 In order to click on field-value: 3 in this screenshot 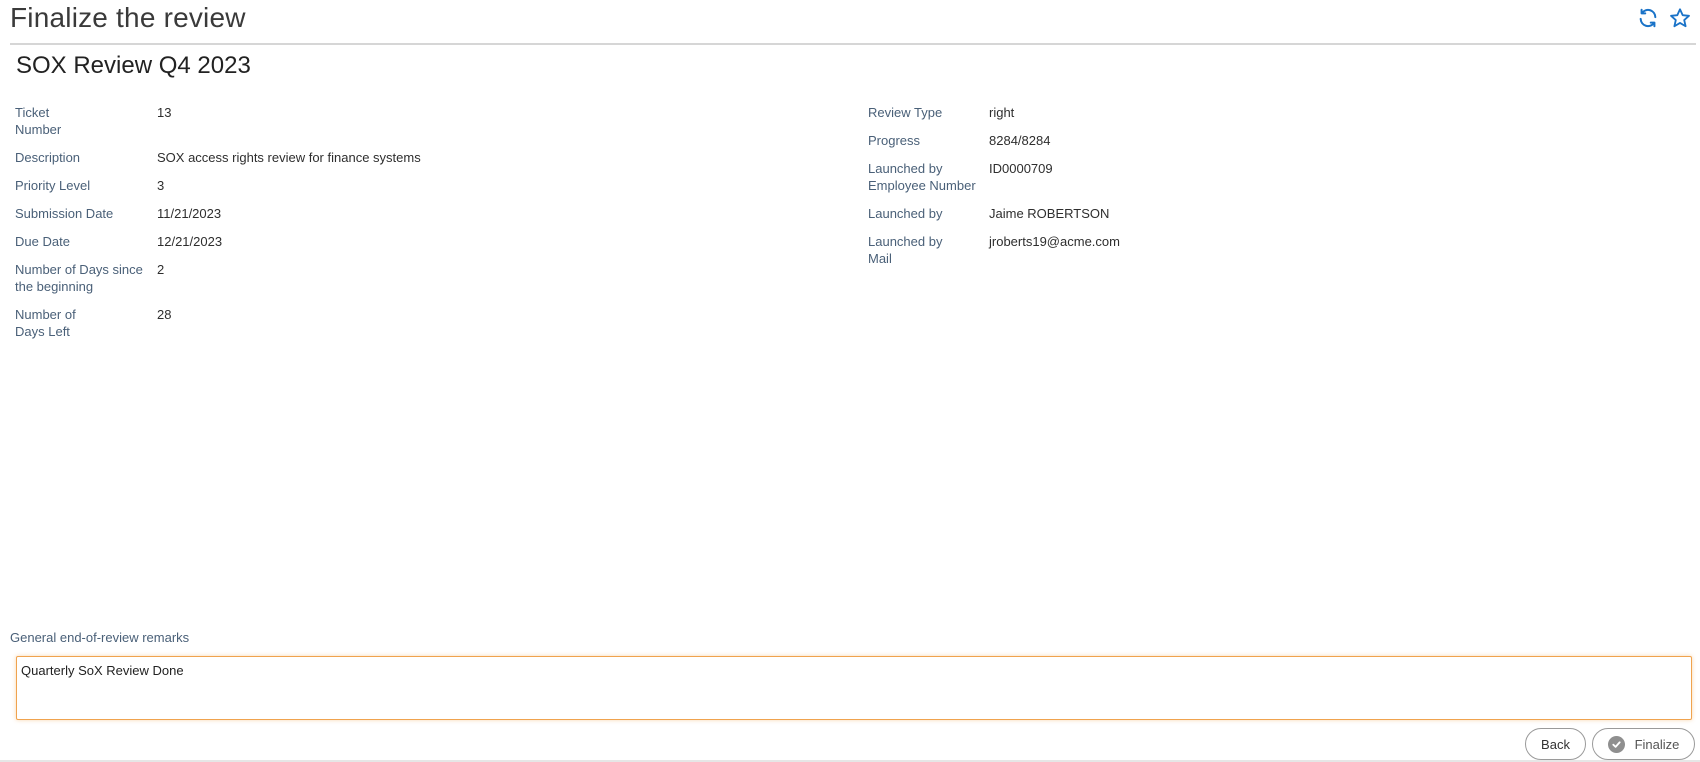, I will do `click(161, 185)`.